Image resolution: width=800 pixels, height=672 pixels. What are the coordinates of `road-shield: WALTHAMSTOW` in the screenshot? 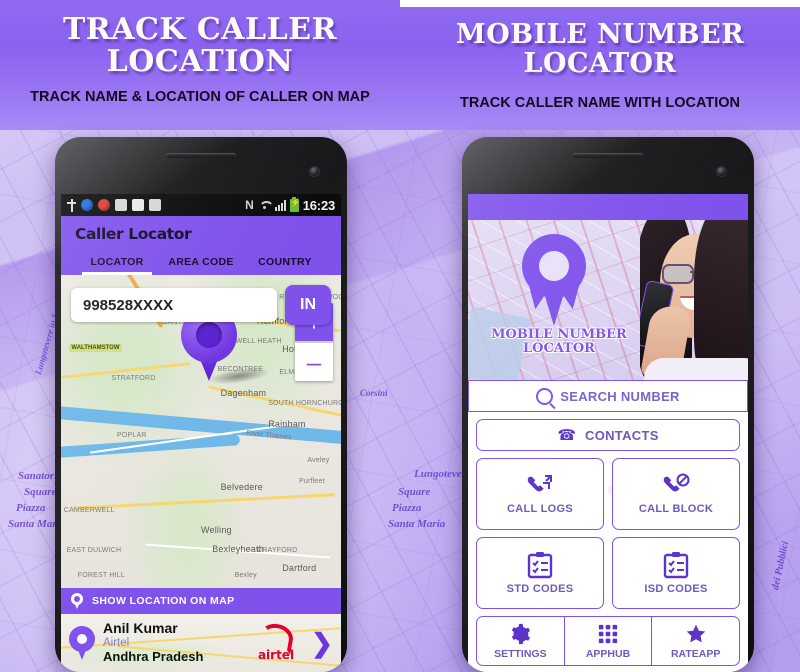 It's located at (95, 347).